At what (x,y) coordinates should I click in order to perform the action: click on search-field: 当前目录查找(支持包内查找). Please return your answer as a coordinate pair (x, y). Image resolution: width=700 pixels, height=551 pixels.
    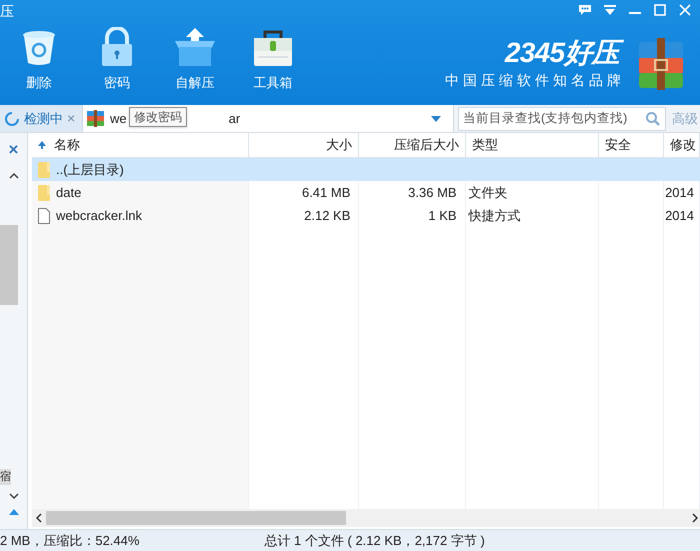
    Looking at the image, I should click on (562, 118).